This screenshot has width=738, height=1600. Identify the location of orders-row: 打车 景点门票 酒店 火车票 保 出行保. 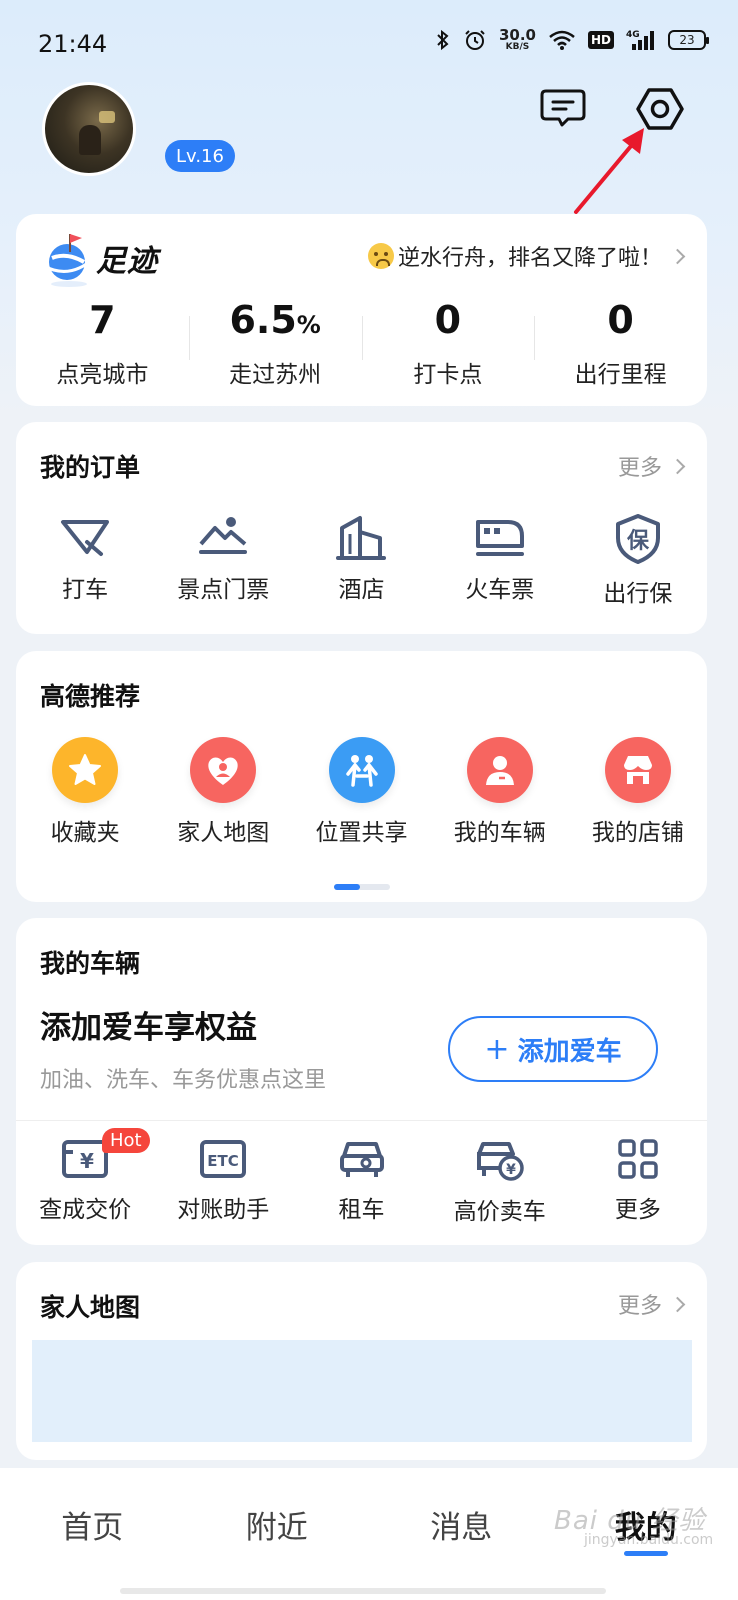
(361, 561).